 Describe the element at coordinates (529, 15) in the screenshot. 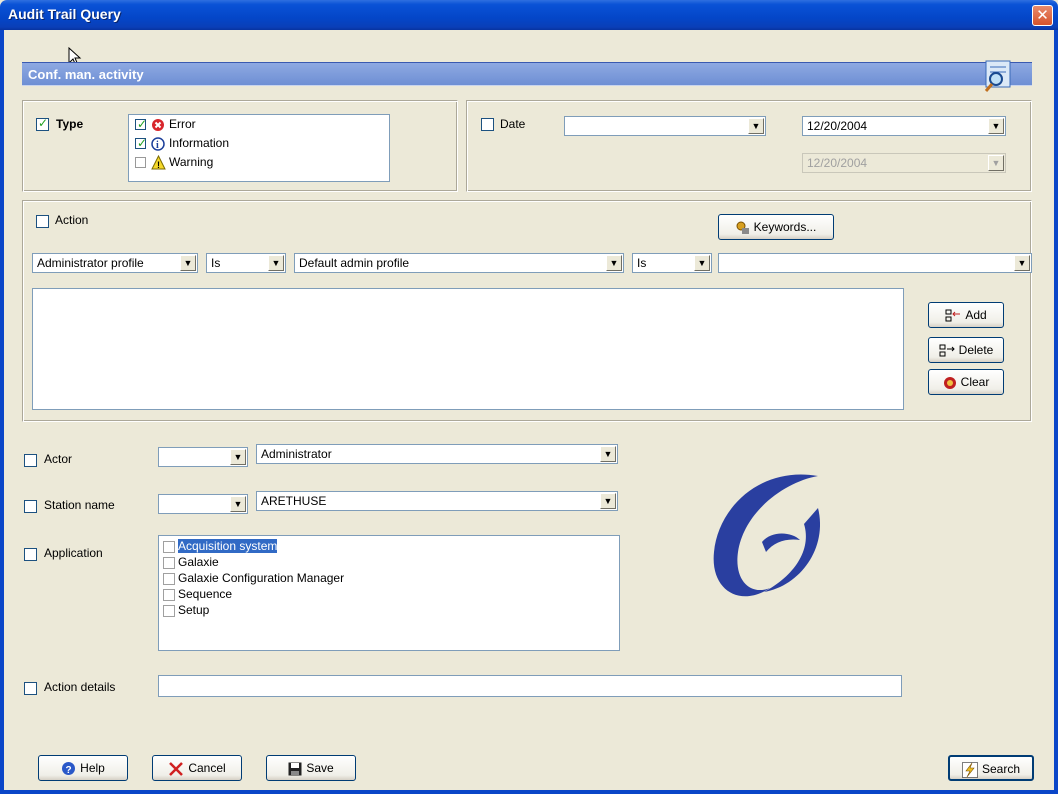

I see `title-bar: Audit Trail Query ✕` at that location.